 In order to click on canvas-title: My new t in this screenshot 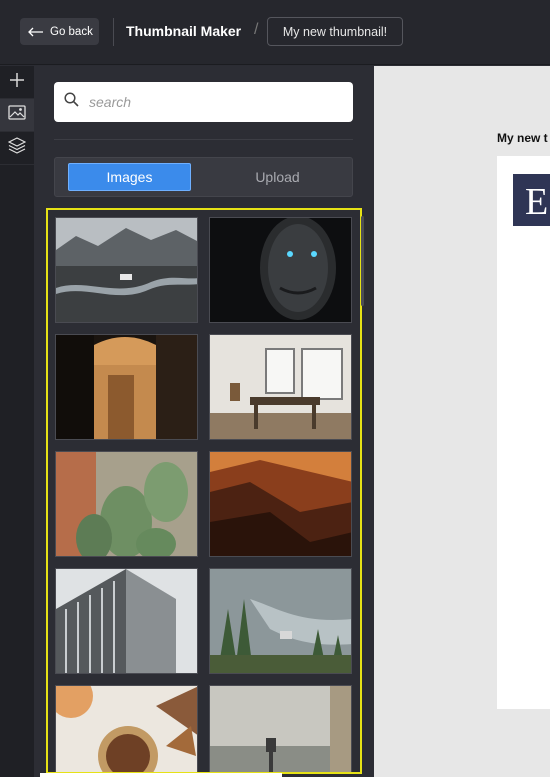, I will do `click(522, 138)`.